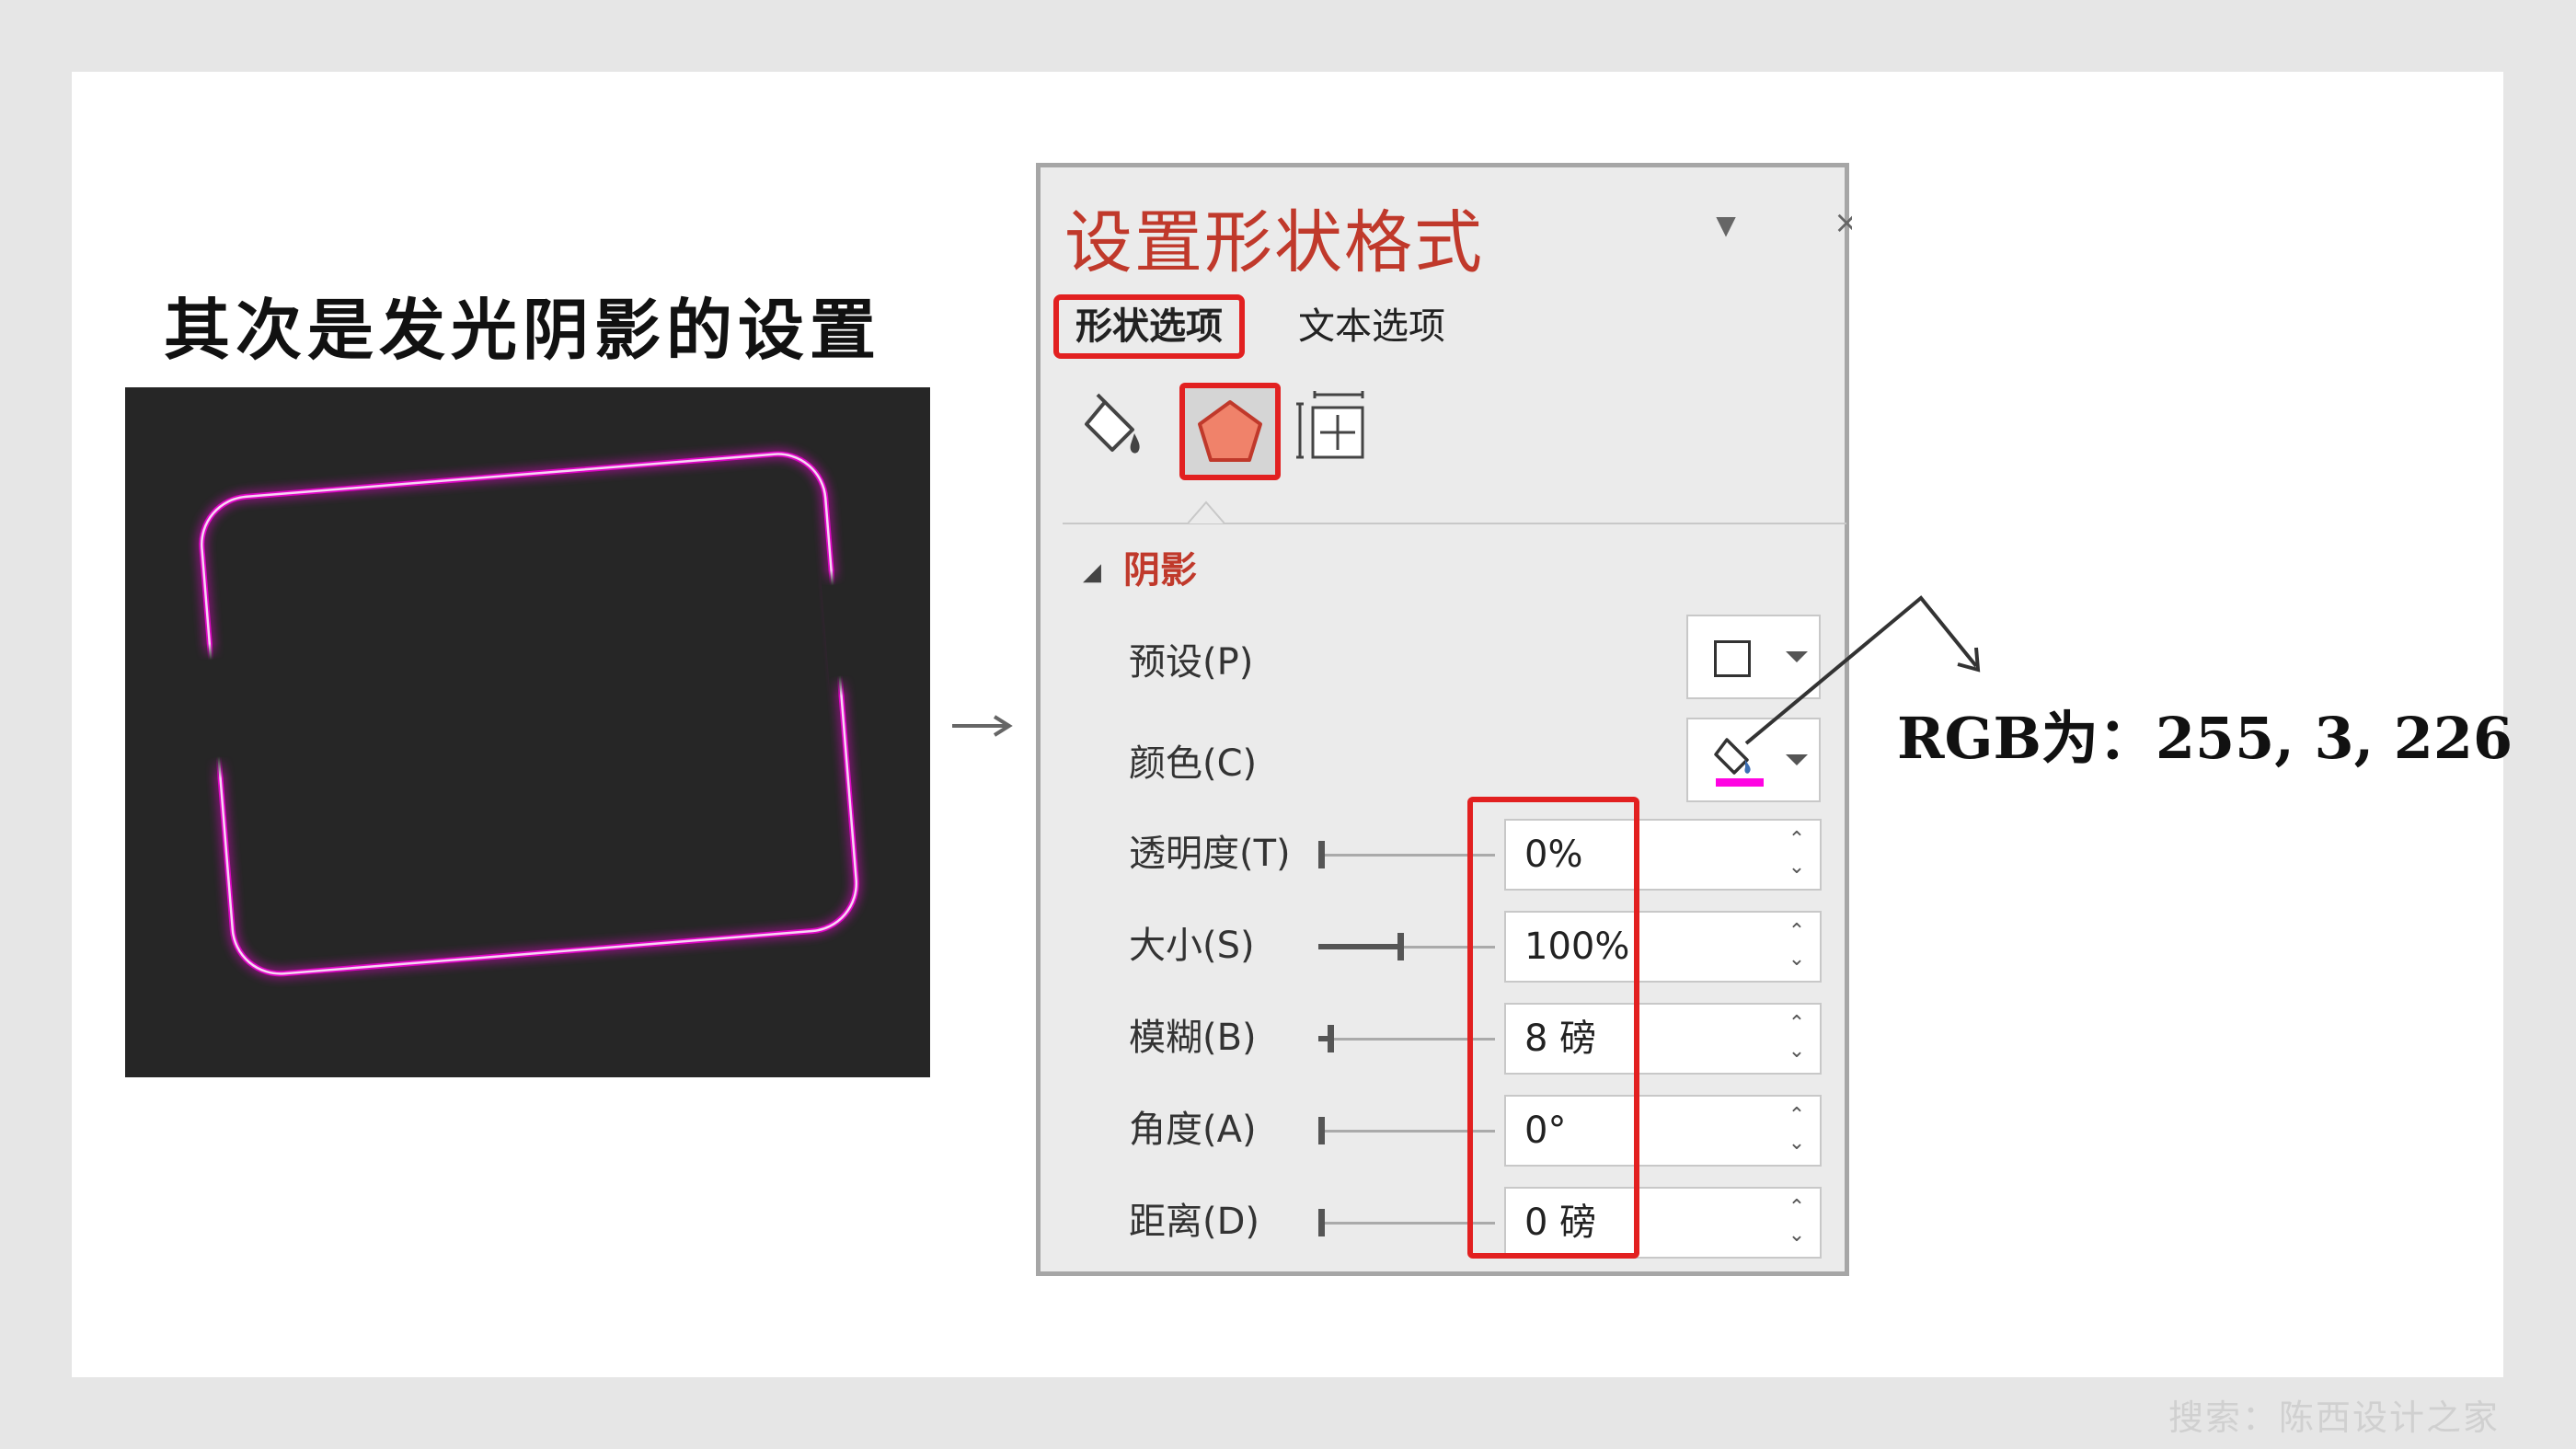  I want to click on values-highlight-box, so click(1553, 1028).